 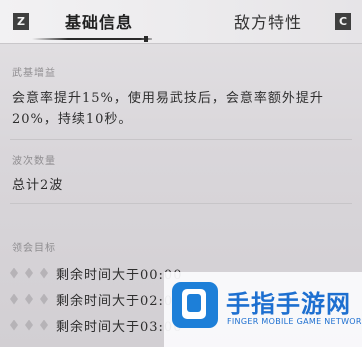 I want to click on watermark-logo-icon, so click(x=195, y=305).